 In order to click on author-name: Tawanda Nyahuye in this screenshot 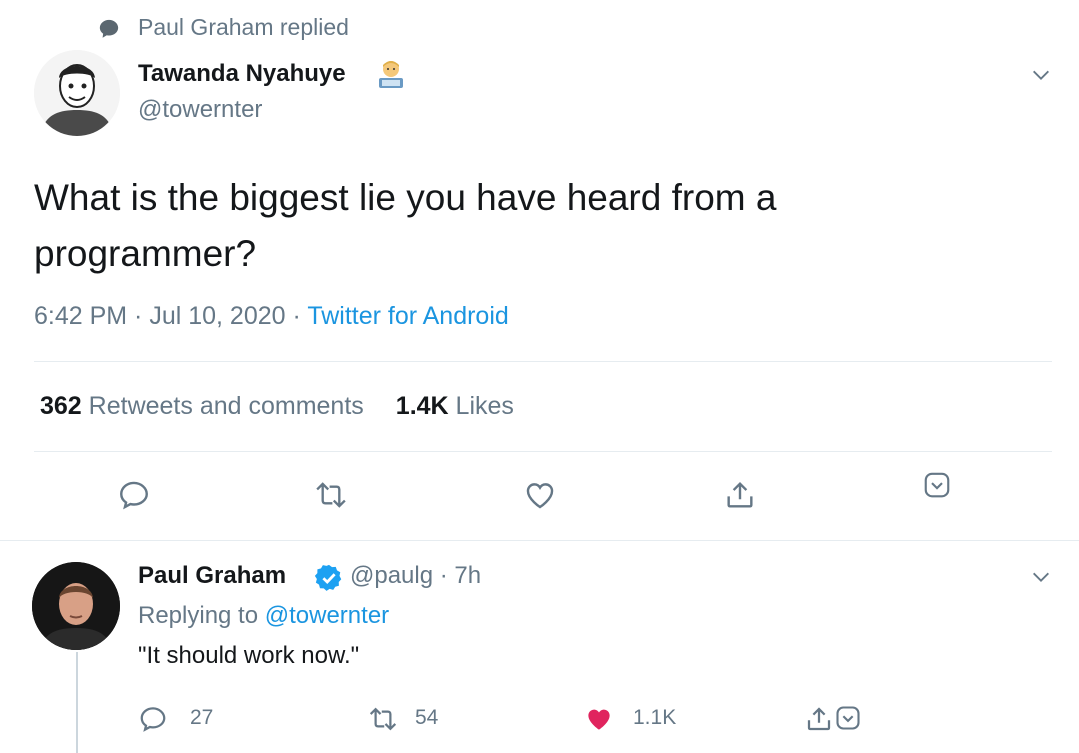, I will do `click(242, 74)`.